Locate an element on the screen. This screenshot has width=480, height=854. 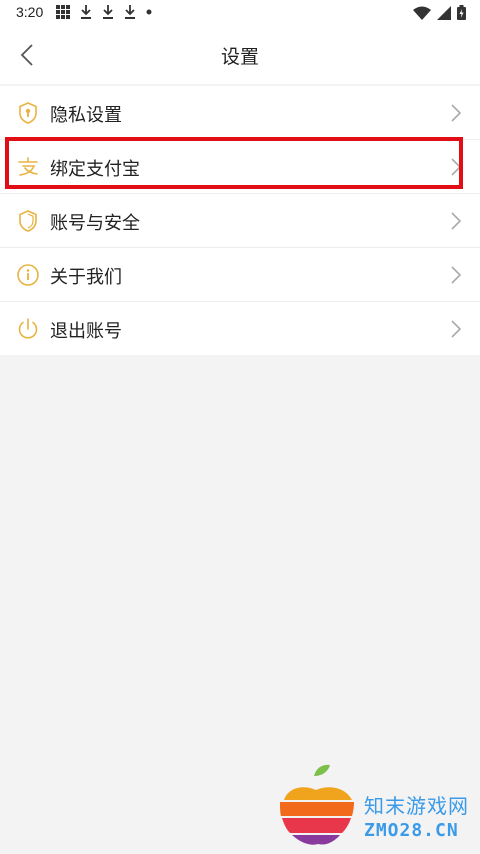
watermark-logo-icon is located at coordinates (317, 804).